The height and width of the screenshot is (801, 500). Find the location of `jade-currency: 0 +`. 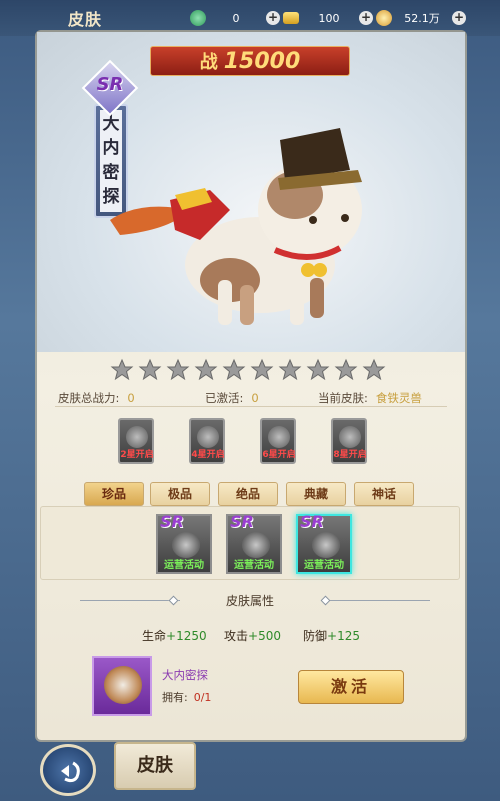

jade-currency: 0 + is located at coordinates (235, 18).